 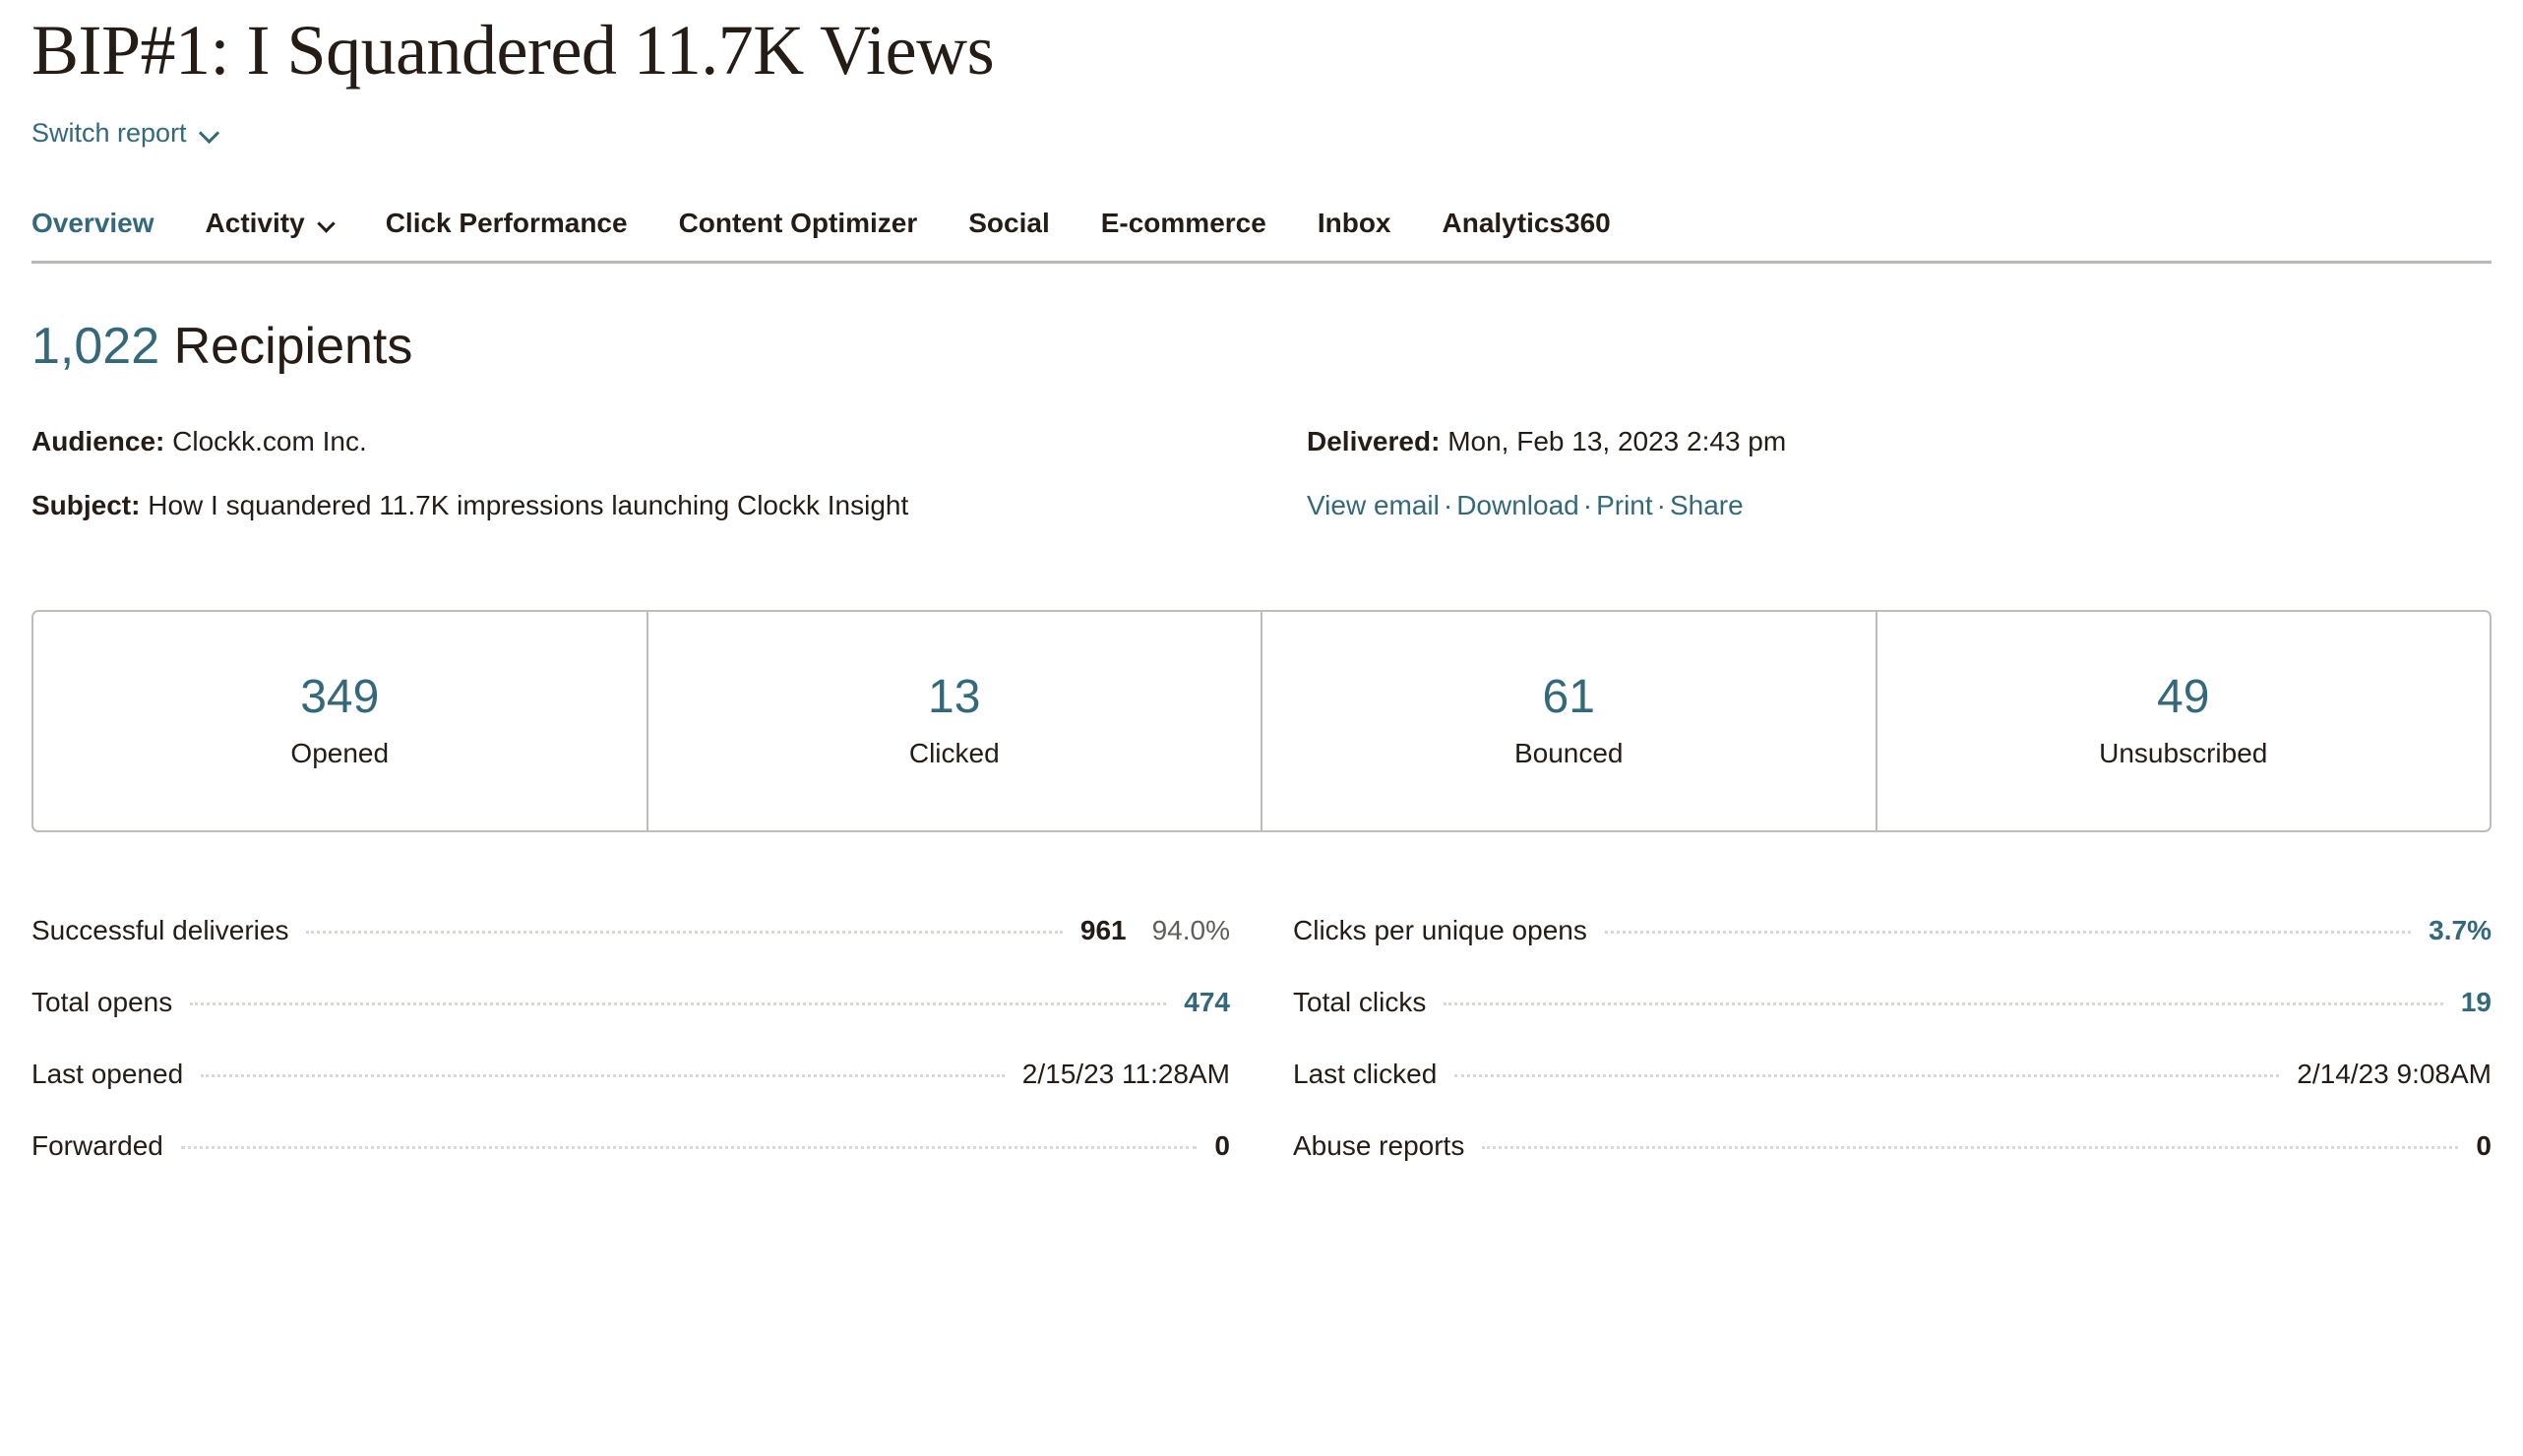 I want to click on tab-e-commerce: E-commerce, so click(x=1183, y=222).